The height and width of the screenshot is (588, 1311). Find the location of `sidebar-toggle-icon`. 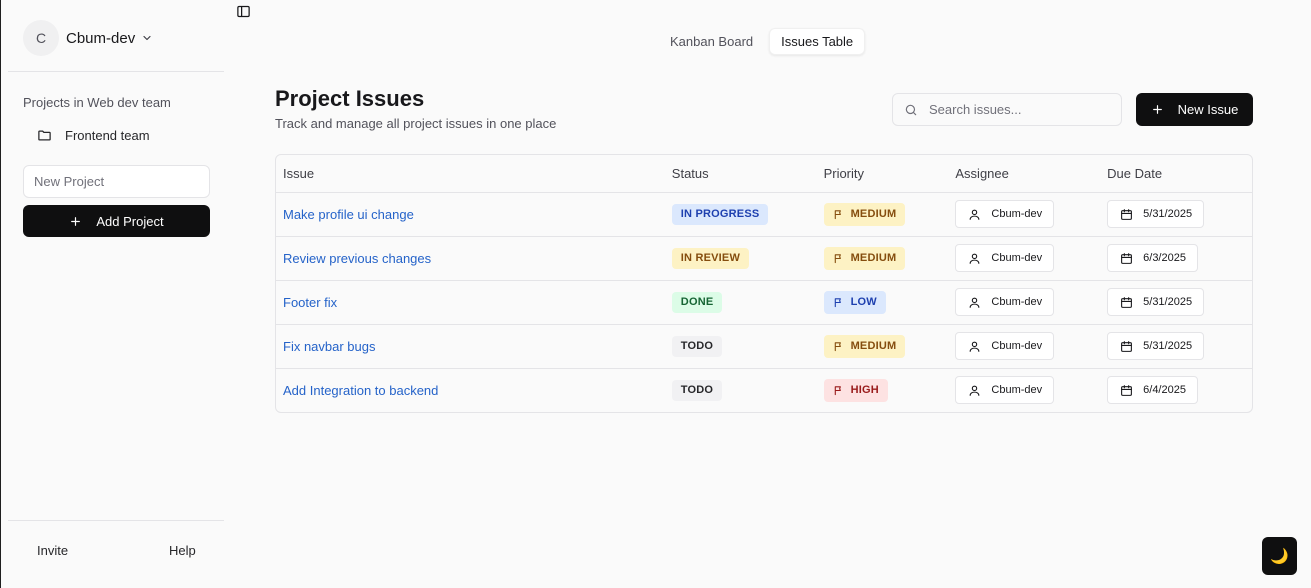

sidebar-toggle-icon is located at coordinates (244, 12).